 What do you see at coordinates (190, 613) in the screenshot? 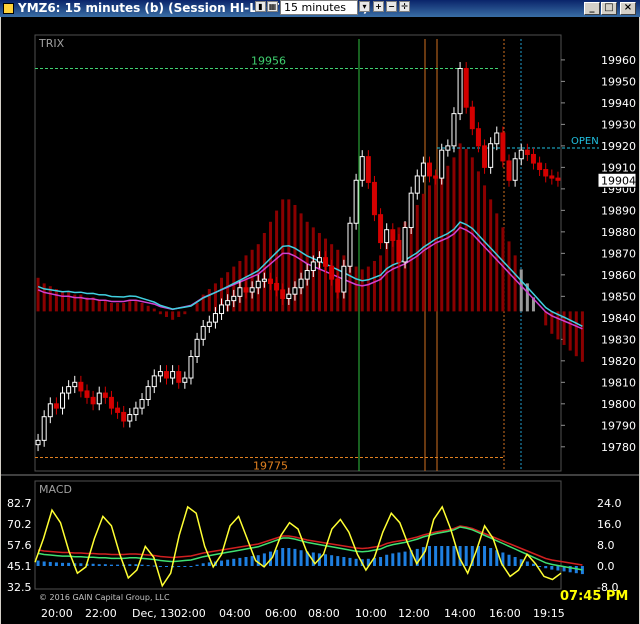
I see `time-axis-label: 02:00` at bounding box center [190, 613].